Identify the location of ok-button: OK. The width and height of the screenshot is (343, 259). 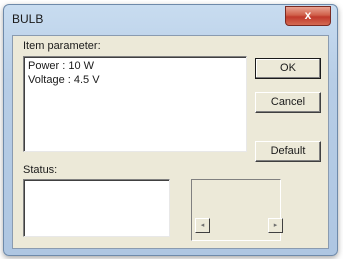
(288, 68).